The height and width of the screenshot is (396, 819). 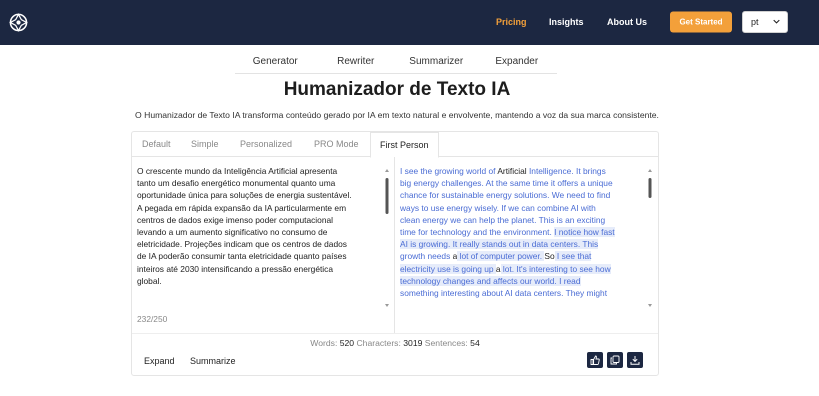 I want to click on output-text-segment: growth needs, so click(x=426, y=256).